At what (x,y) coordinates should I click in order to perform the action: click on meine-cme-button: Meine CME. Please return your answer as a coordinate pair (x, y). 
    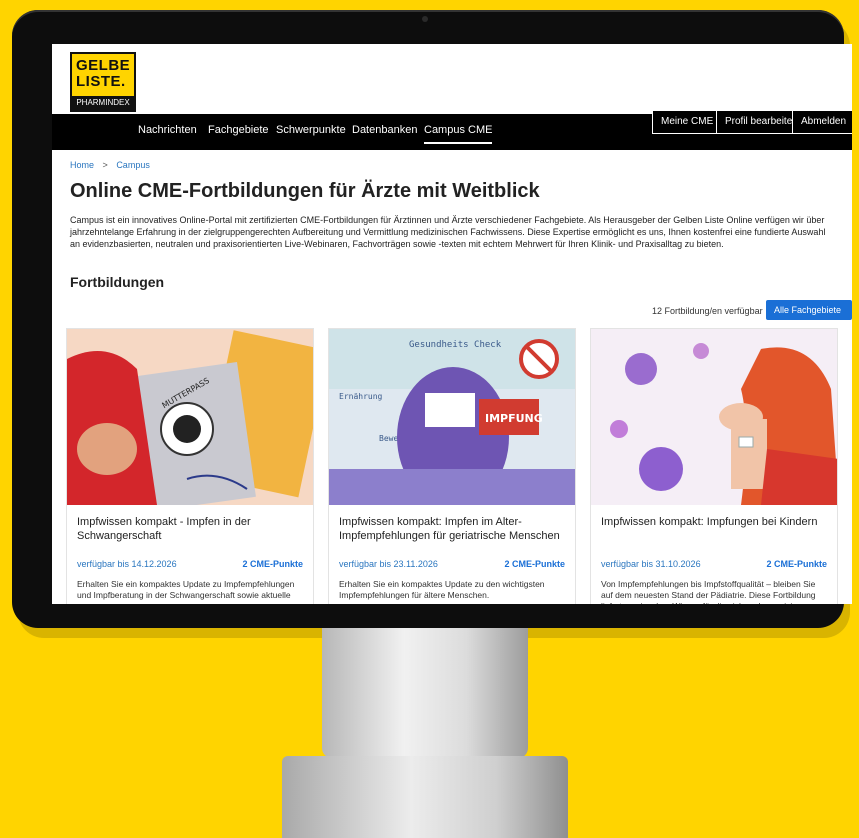
    Looking at the image, I should click on (687, 122).